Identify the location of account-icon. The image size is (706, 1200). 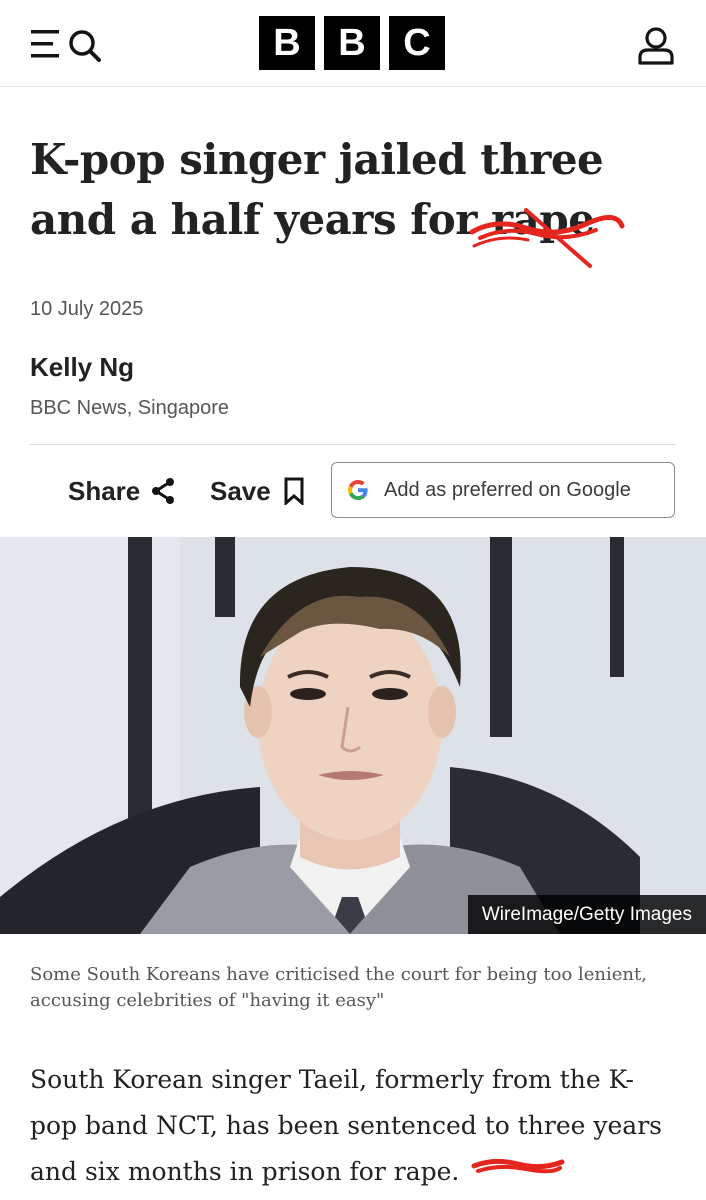
(656, 46).